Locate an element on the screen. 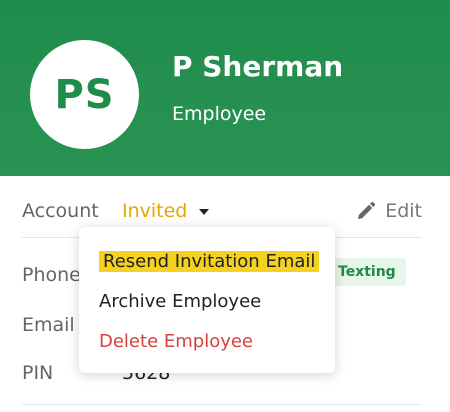 This screenshot has height=412, width=450. account-status-dropdown: Invited is located at coordinates (166, 211).